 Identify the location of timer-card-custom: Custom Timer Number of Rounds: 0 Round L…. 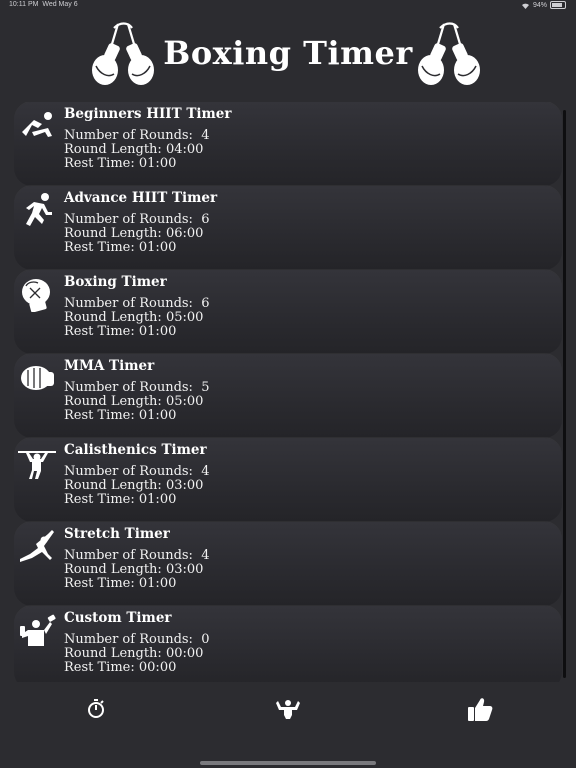
(288, 644).